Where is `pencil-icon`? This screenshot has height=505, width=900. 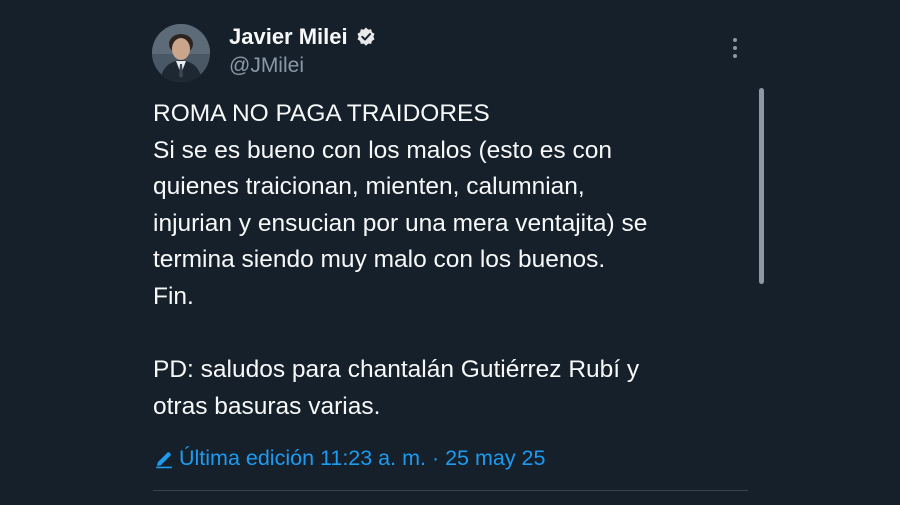 pencil-icon is located at coordinates (164, 459).